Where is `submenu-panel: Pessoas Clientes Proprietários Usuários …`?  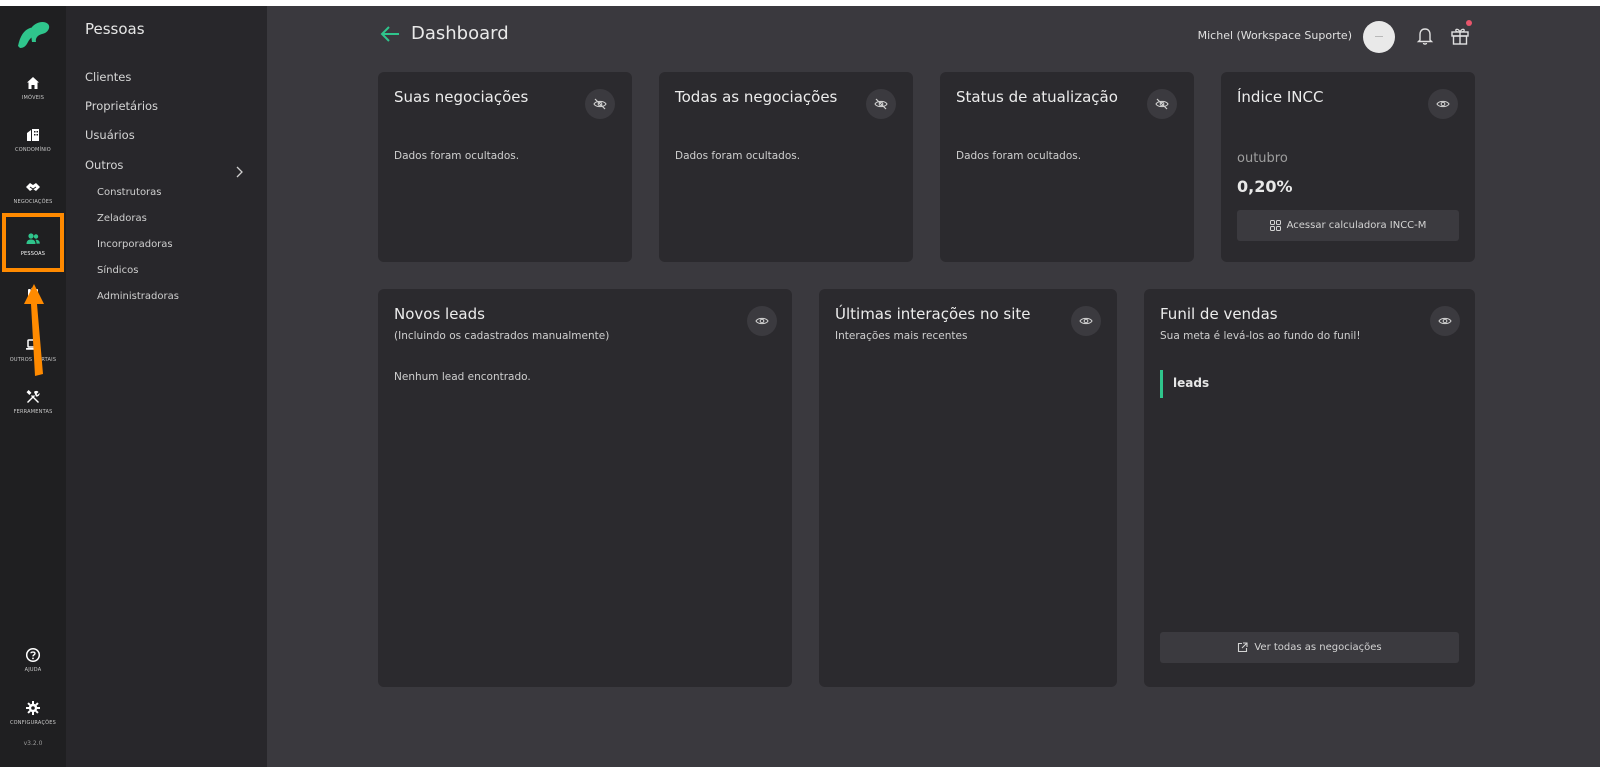 submenu-panel: Pessoas Clientes Proprietários Usuários … is located at coordinates (166, 386).